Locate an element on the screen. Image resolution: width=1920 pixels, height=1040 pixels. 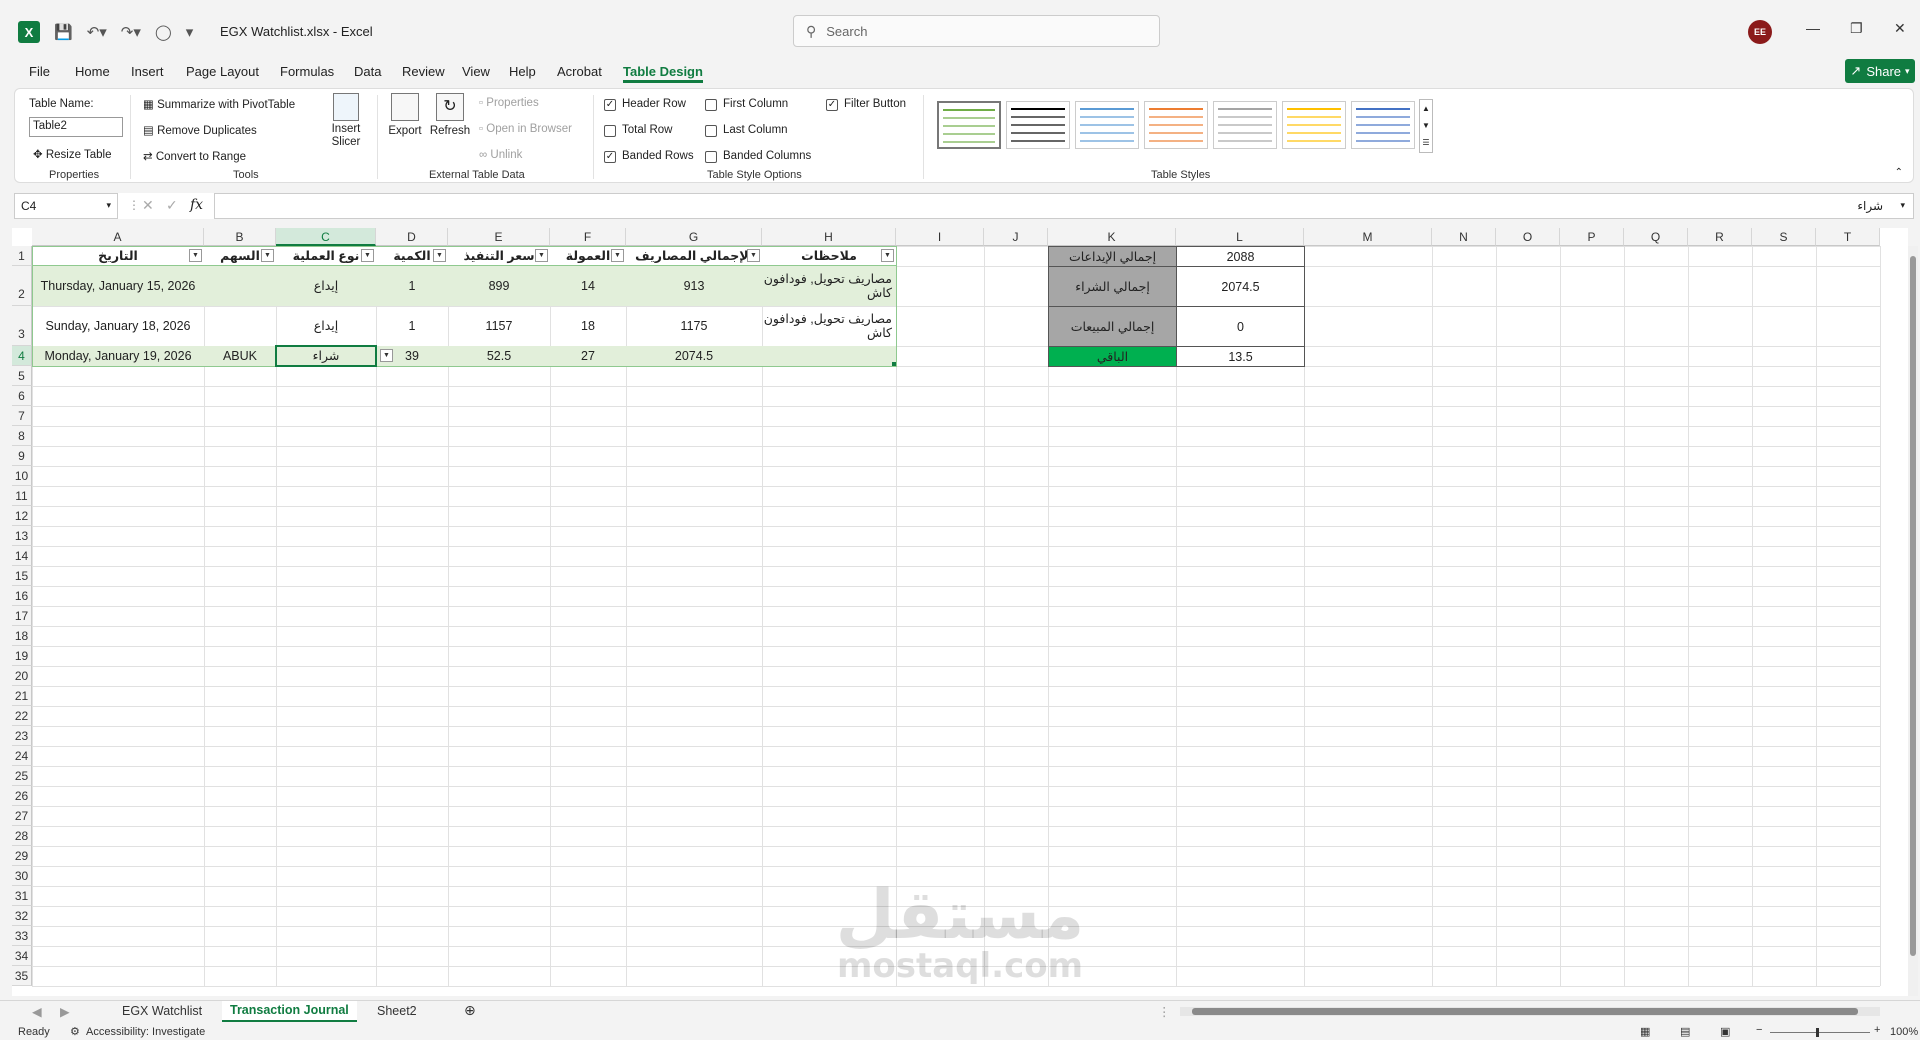
row-header: 14 is located at coordinates (22, 556).